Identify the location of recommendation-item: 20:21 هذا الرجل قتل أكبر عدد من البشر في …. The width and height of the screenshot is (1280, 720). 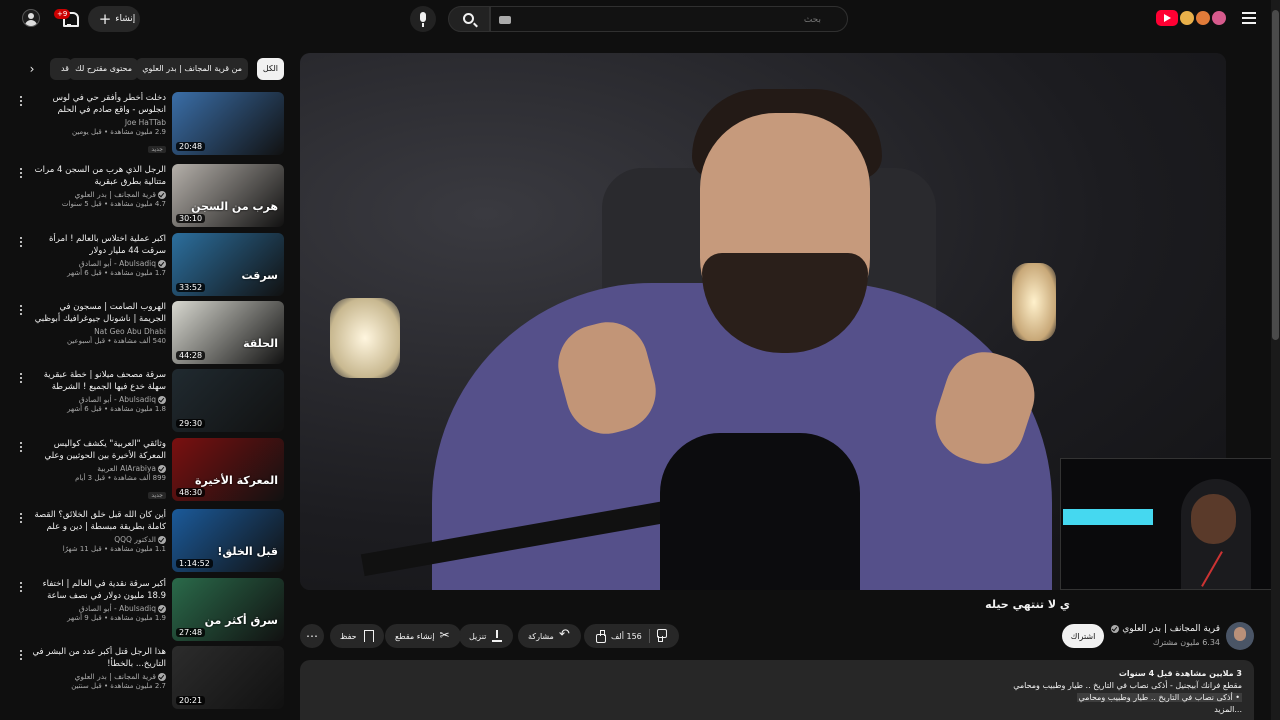
(150, 678).